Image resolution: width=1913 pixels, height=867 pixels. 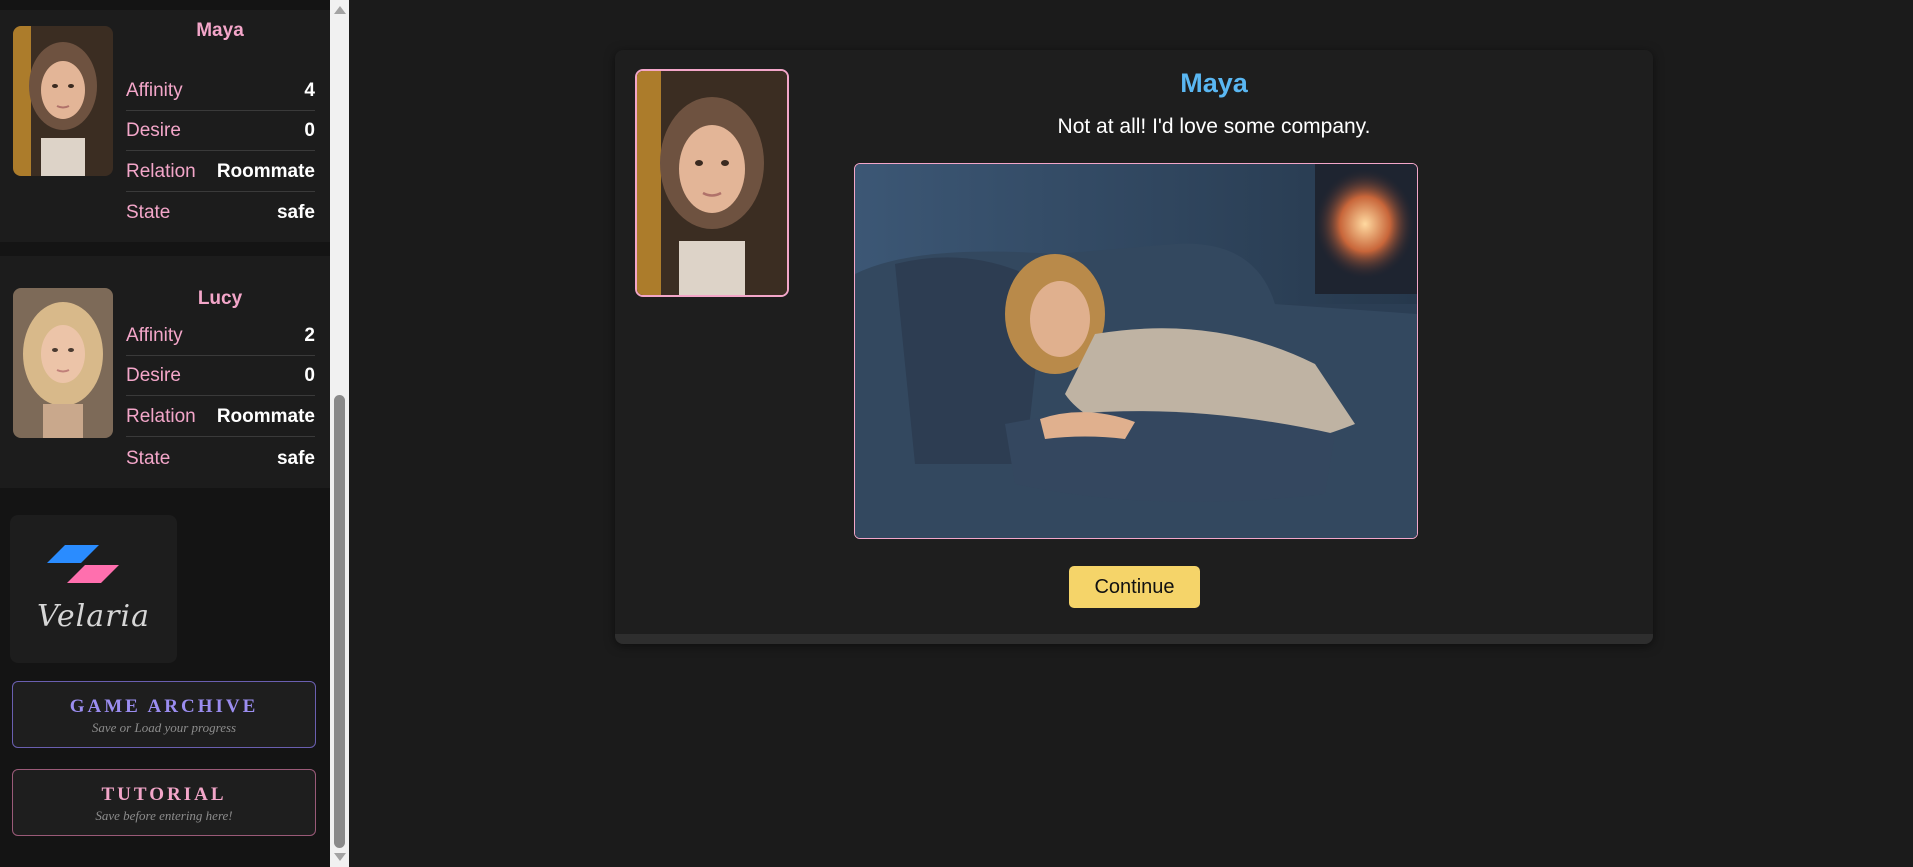 I want to click on tutorial-subtitle: Save before entering here!, so click(x=164, y=815).